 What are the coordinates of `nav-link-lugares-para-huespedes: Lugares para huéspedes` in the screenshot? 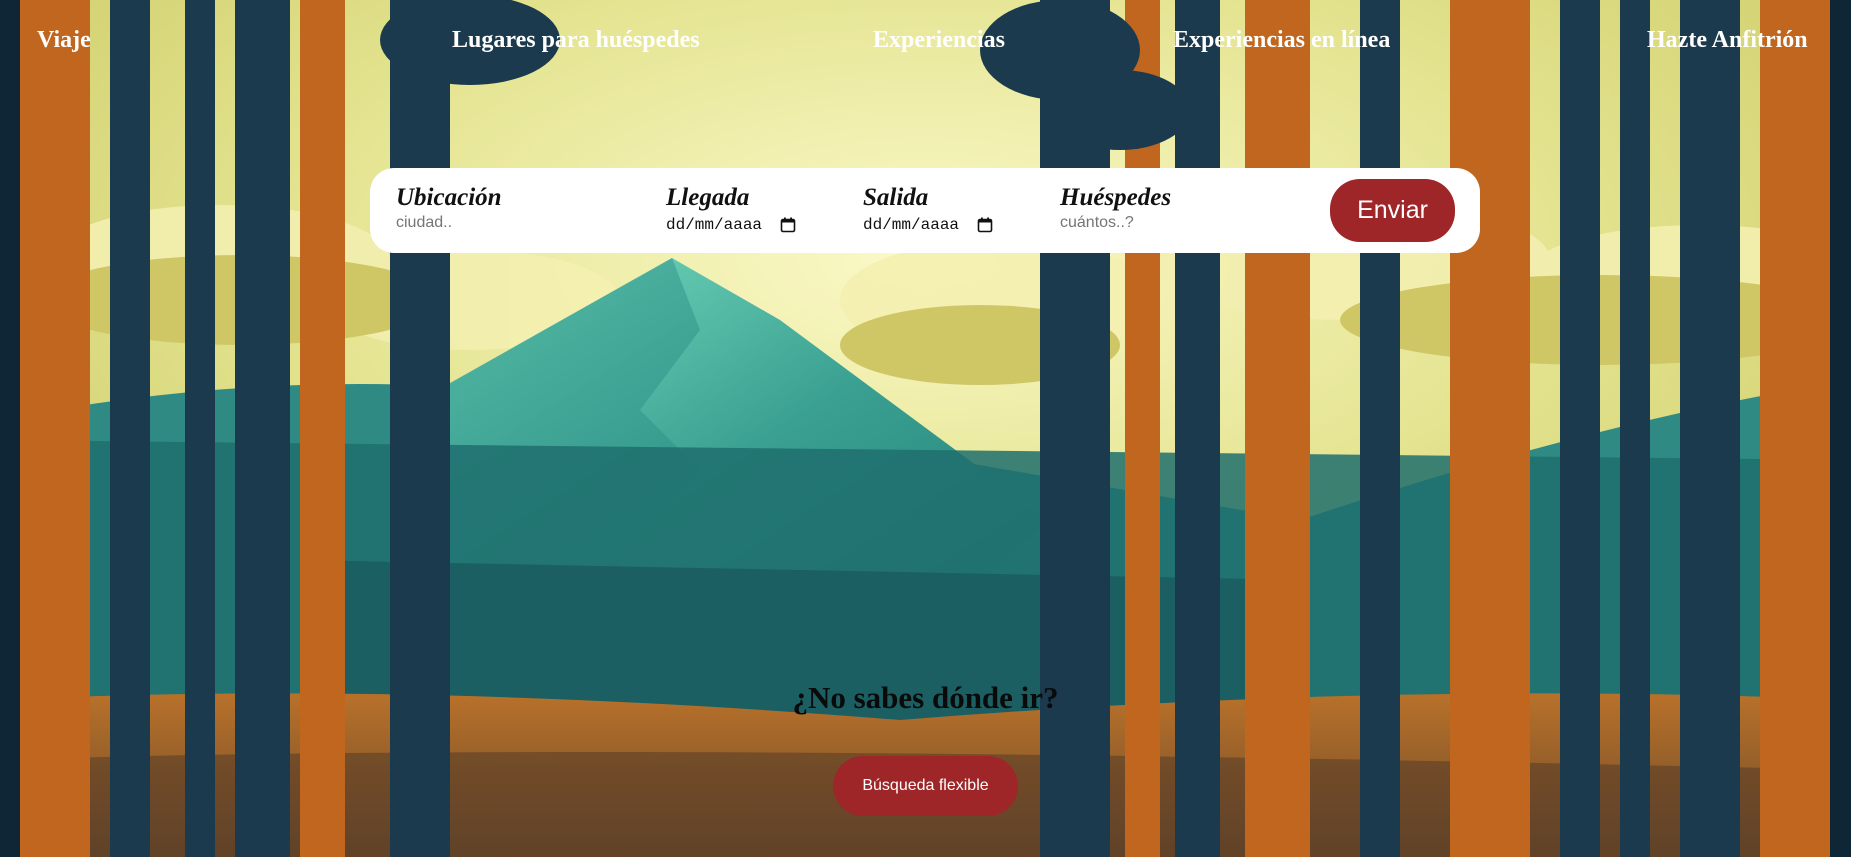 It's located at (576, 40).